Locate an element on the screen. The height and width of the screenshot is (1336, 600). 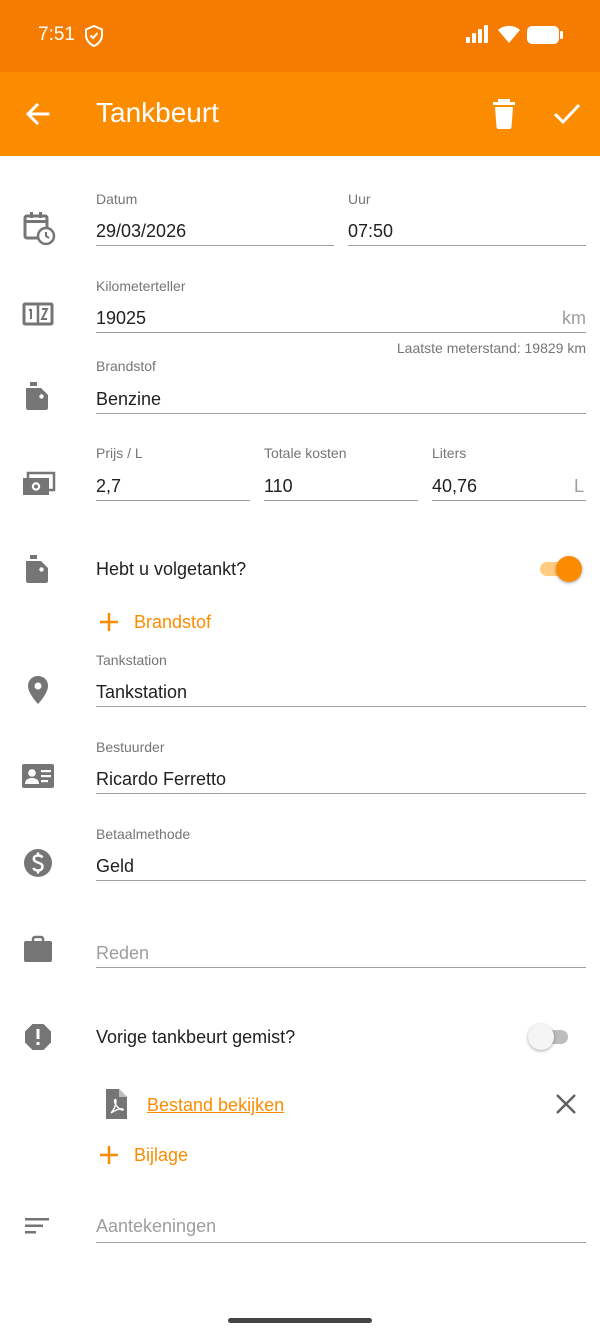
total-cost-field: Totale kosten 110 is located at coordinates (341, 473).